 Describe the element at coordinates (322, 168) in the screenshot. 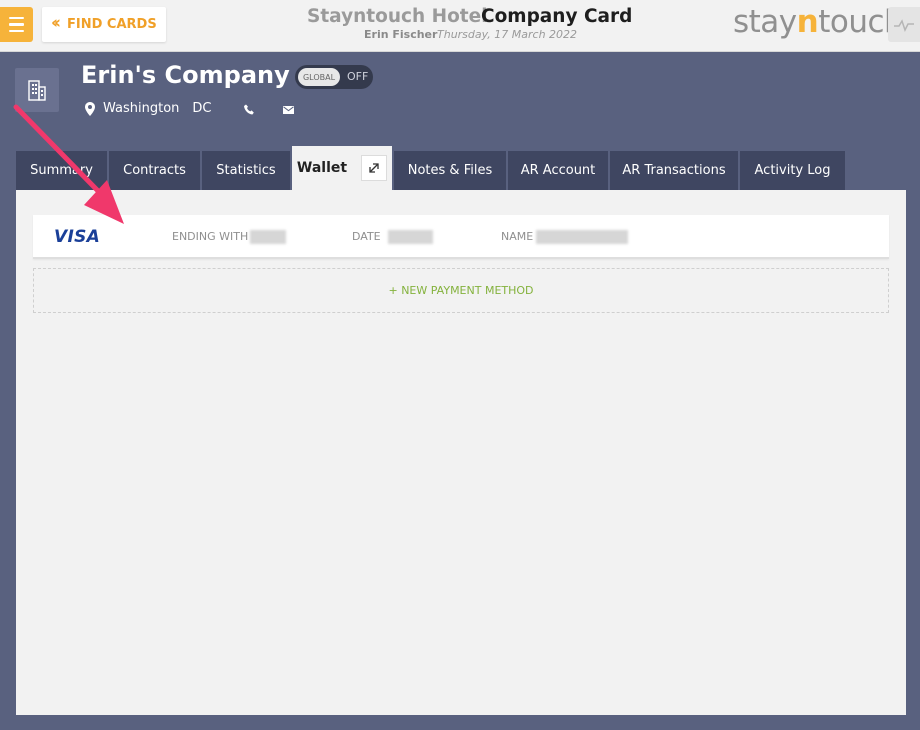

I see `tab-wallet-label: Wallet` at that location.